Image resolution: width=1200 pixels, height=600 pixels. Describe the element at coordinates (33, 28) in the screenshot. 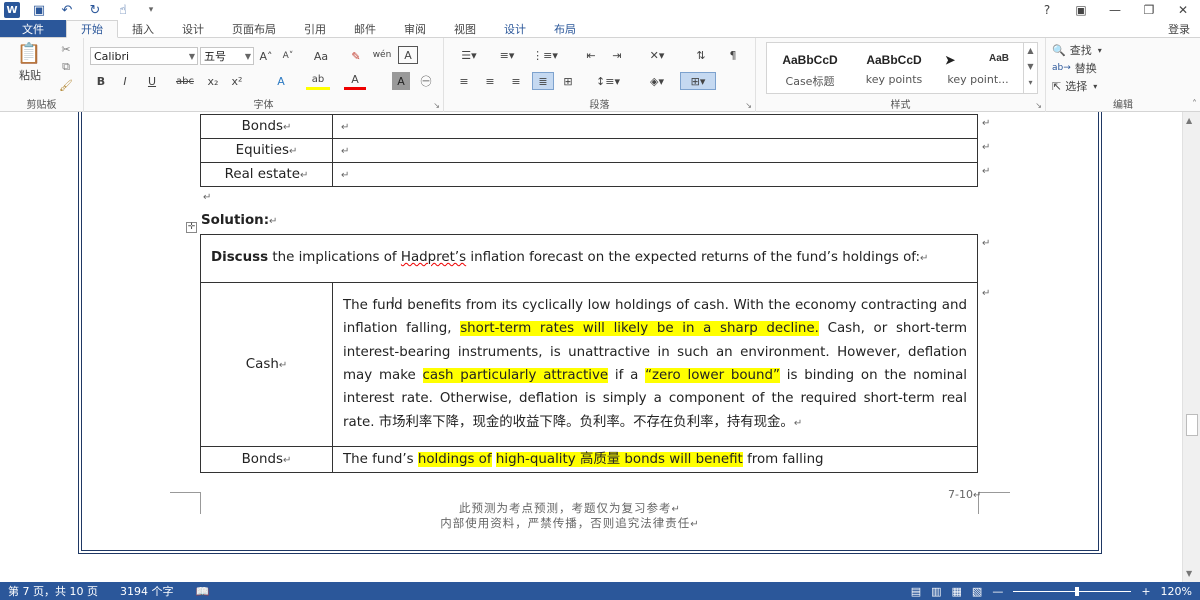

I see `tab-file: 文件` at that location.